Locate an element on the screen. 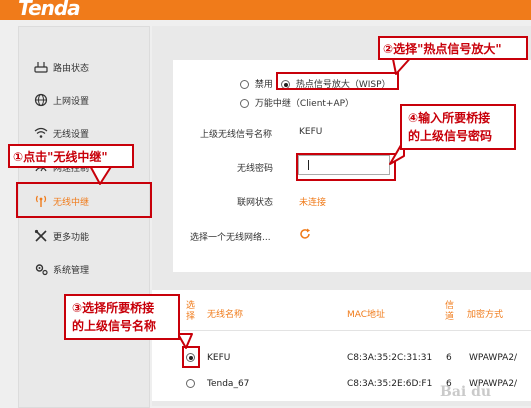  gear-icon is located at coordinates (41, 270).